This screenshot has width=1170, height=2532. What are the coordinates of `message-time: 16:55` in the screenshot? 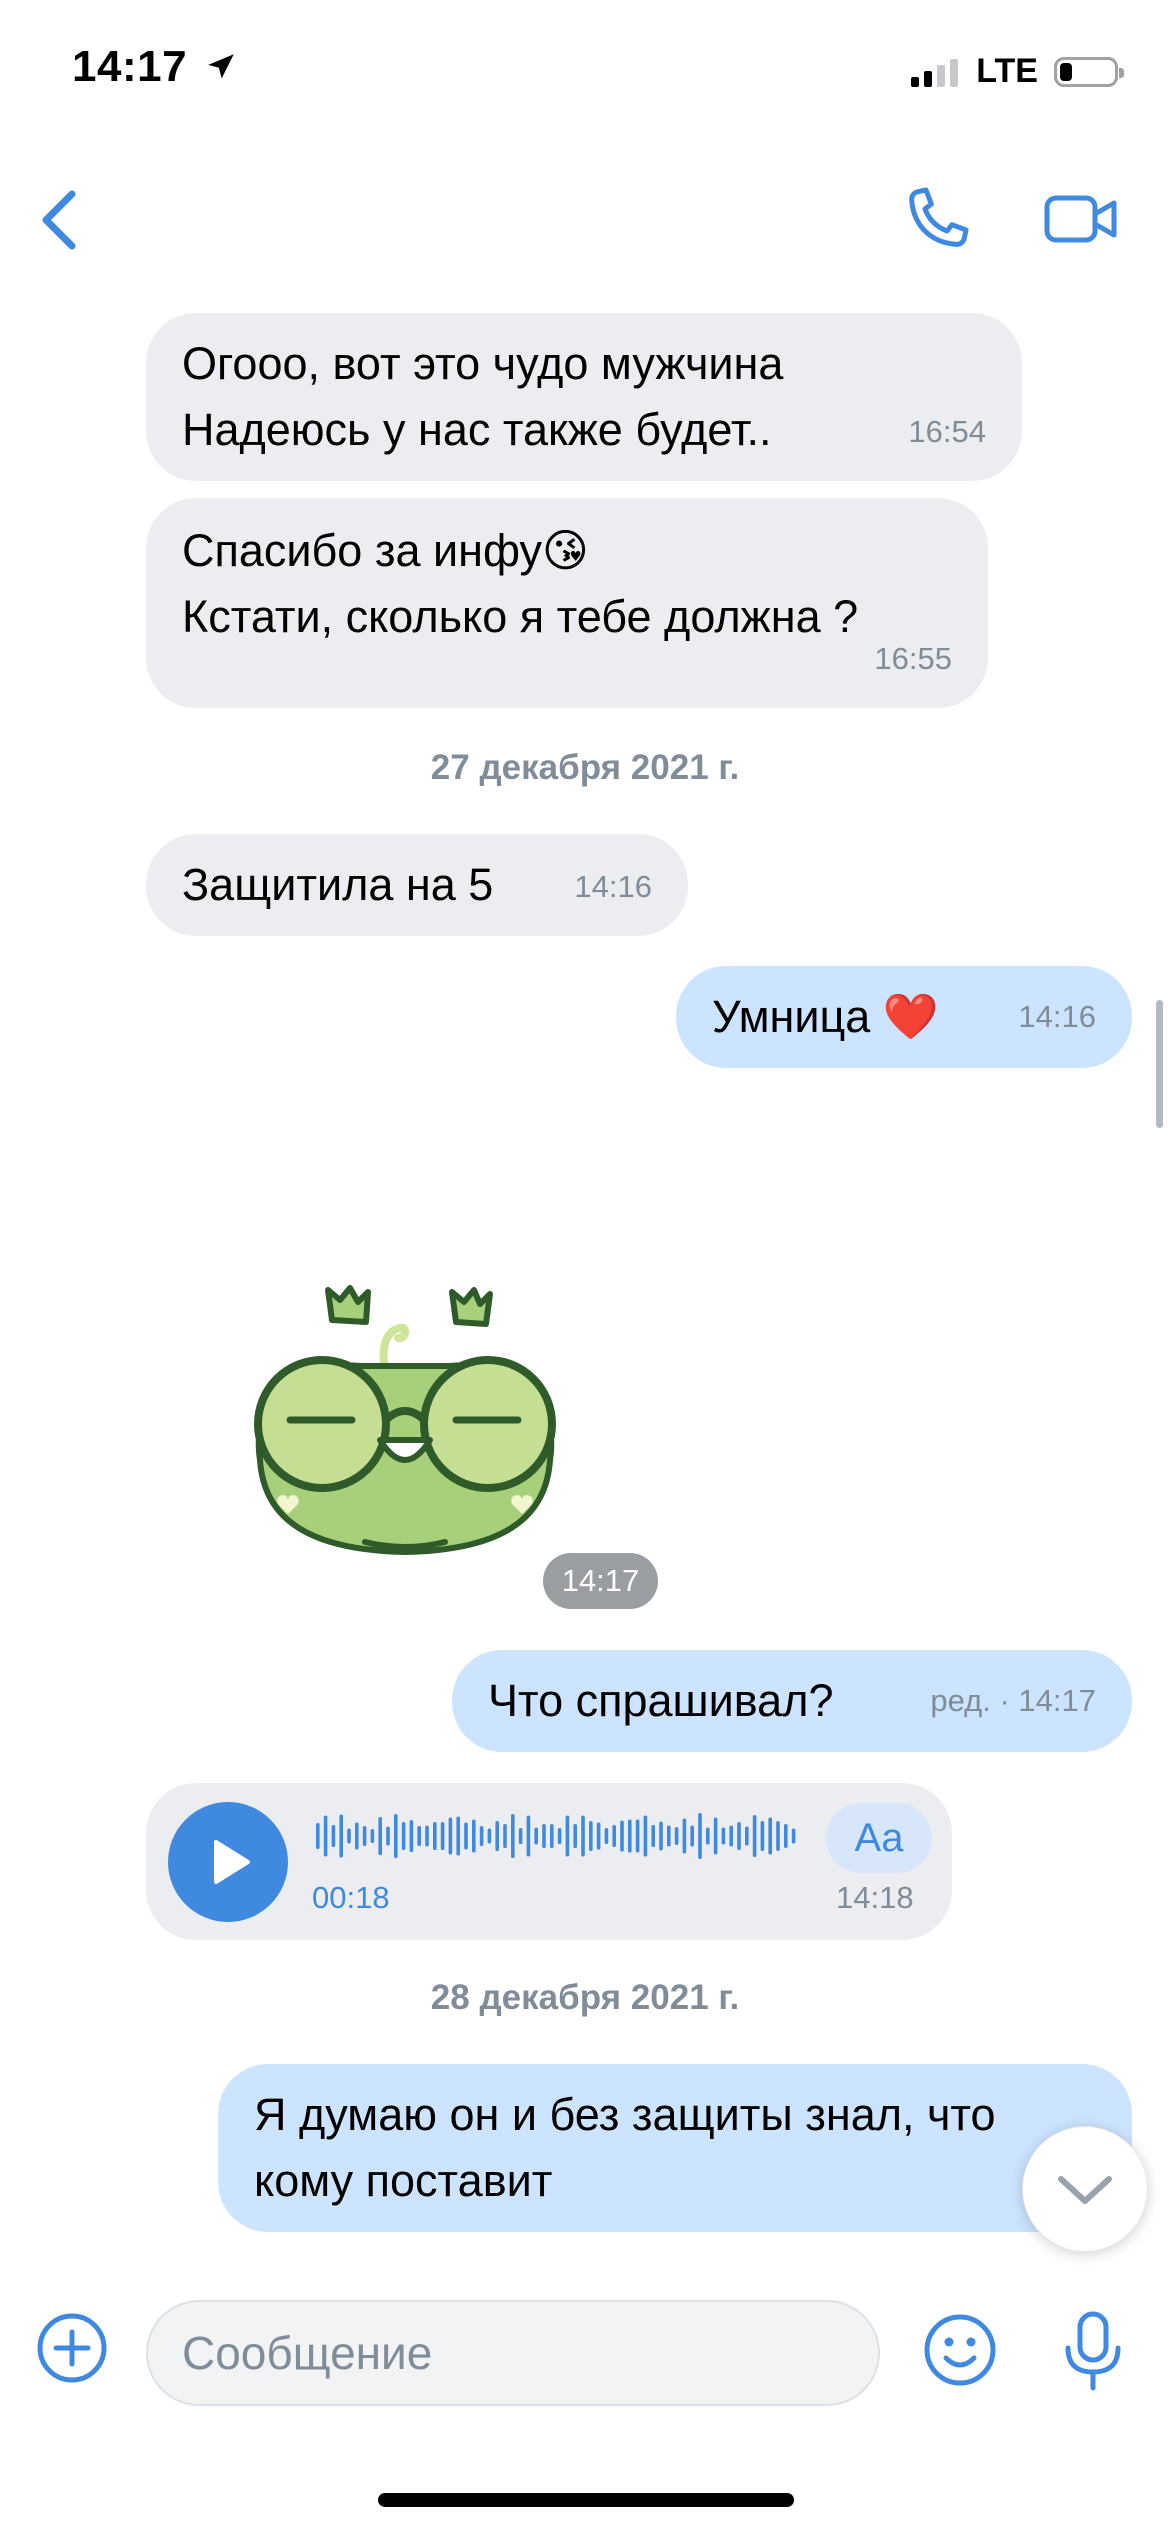 It's located at (913, 658).